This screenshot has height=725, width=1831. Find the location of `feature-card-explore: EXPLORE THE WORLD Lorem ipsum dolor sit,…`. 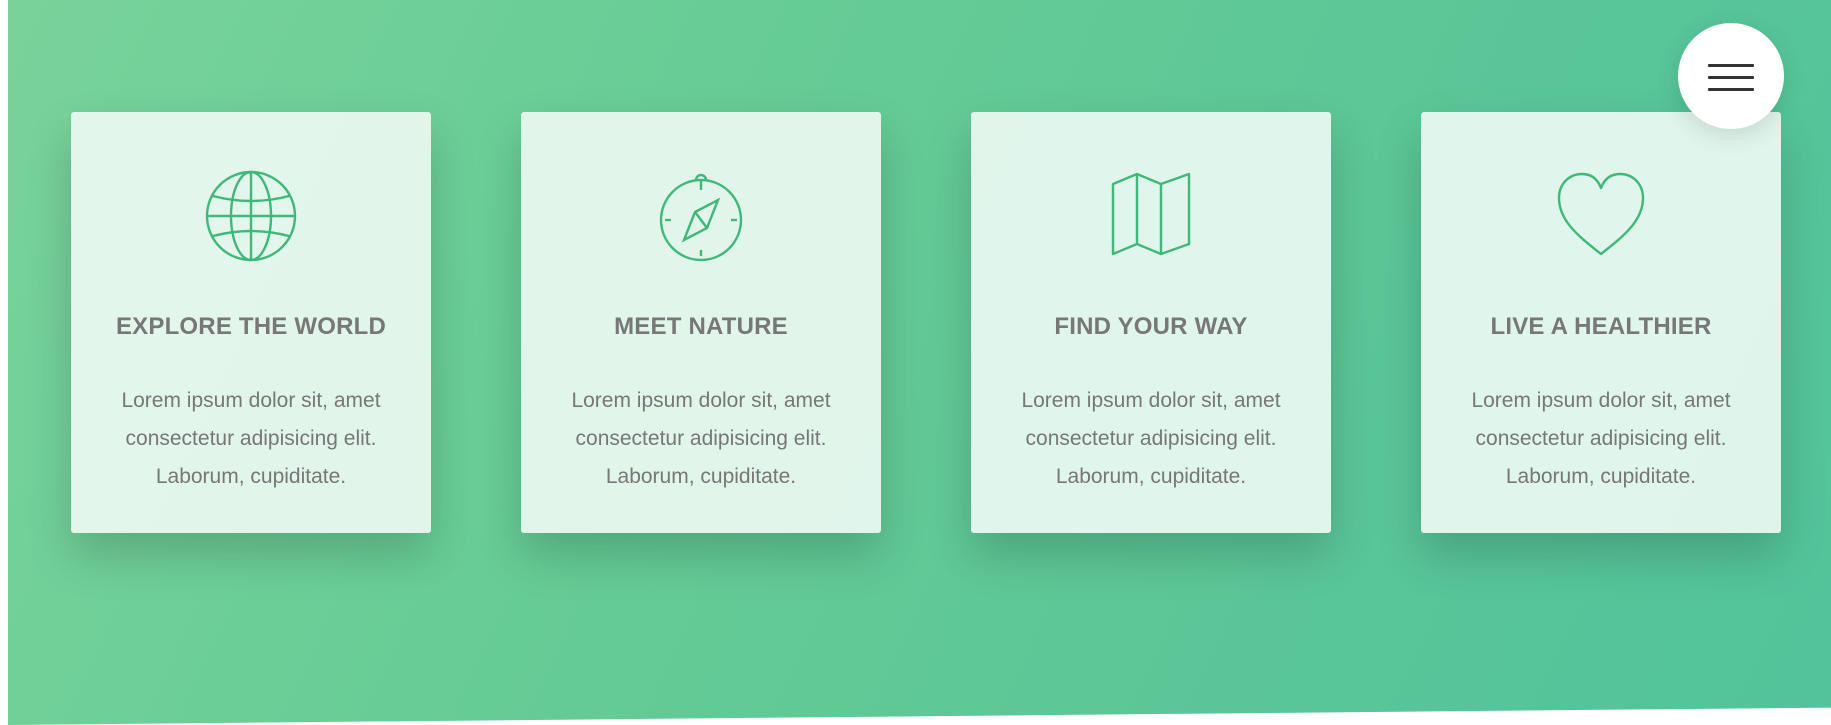

feature-card-explore: EXPLORE THE WORLD Lorem ipsum dolor sit,… is located at coordinates (251, 322).